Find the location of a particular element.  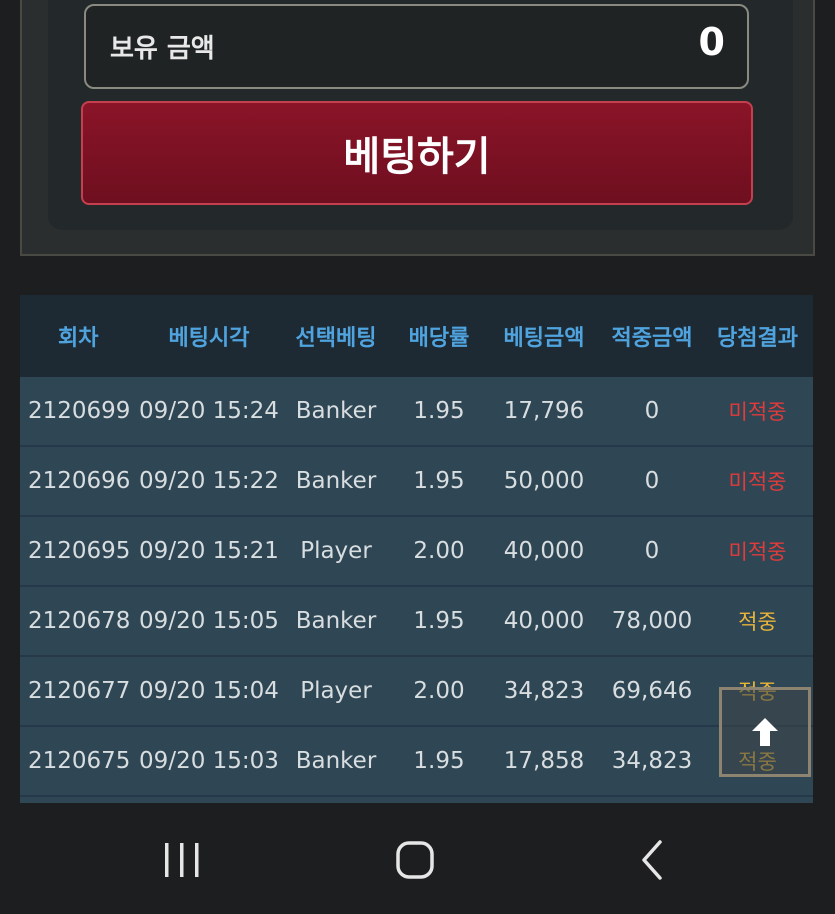

android-nav-bar is located at coordinates (417, 859).